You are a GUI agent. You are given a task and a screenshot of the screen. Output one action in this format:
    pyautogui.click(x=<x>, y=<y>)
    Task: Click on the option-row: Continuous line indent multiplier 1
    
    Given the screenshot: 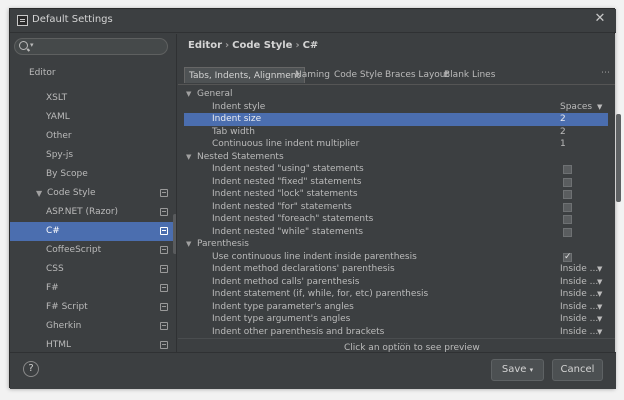 What is the action you would take?
    pyautogui.click(x=396, y=144)
    